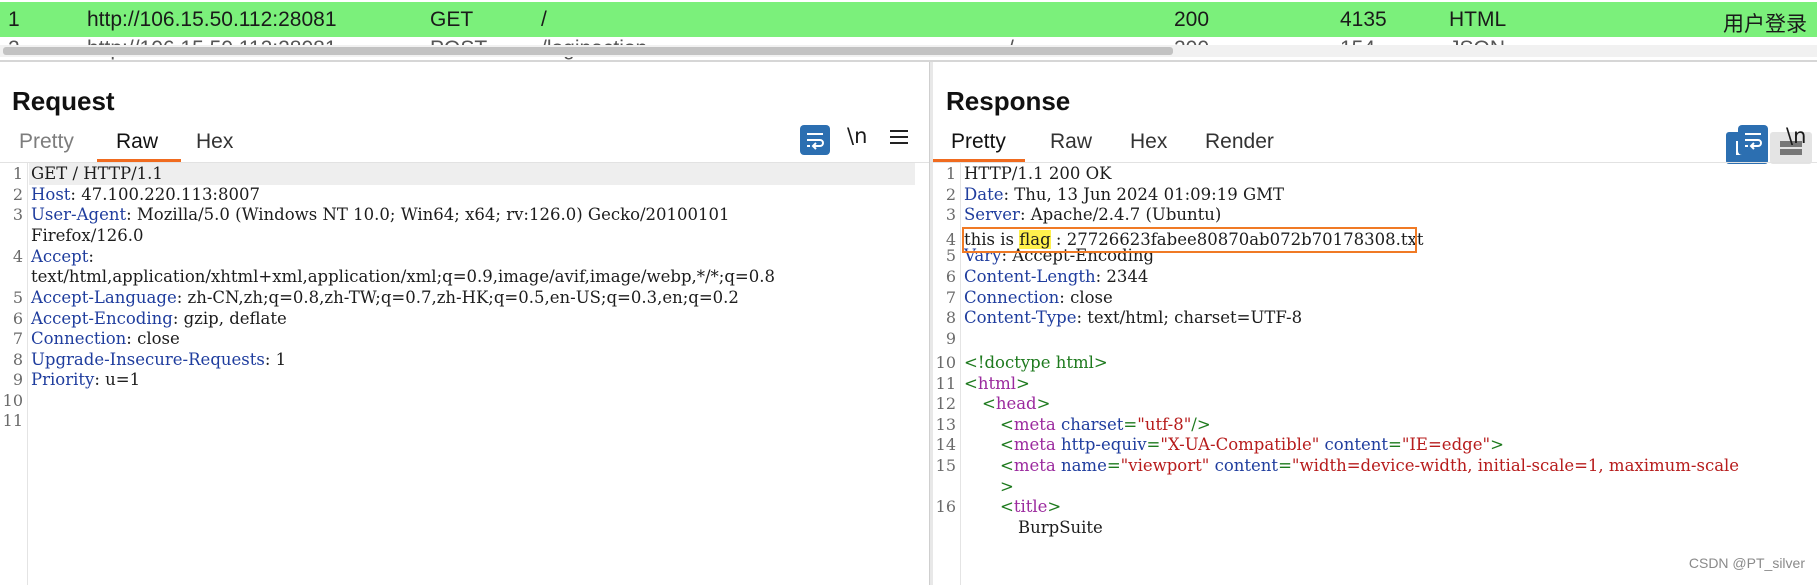  What do you see at coordinates (159, 319) in the screenshot?
I see `code-text: Accept-Encoding: gzip, deflate` at bounding box center [159, 319].